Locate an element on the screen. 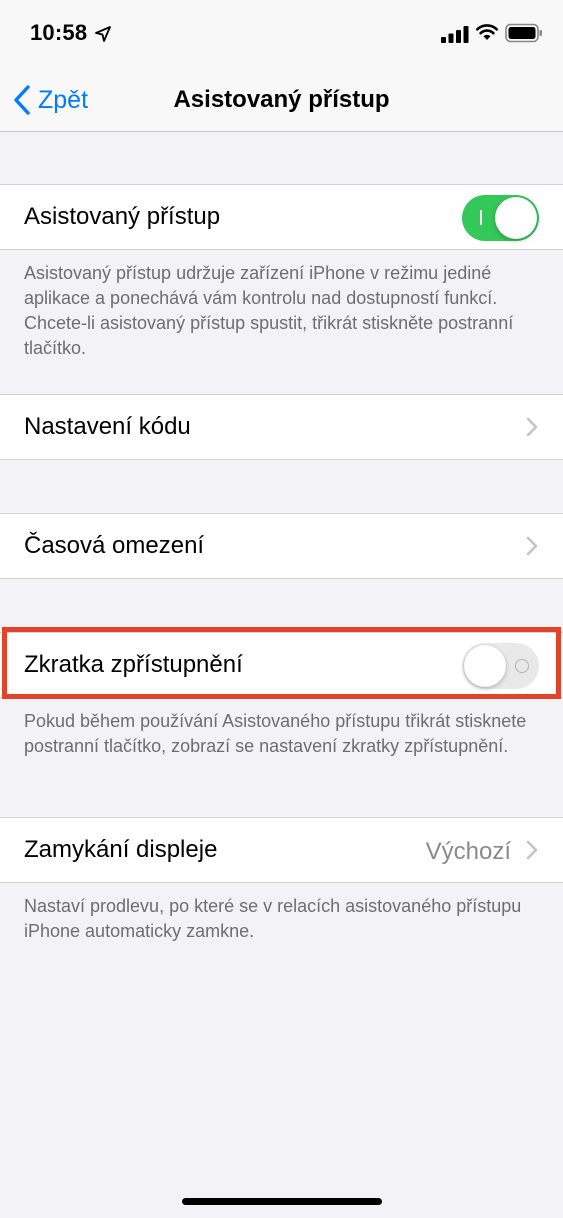 This screenshot has width=563, height=1218. guided-access-row: Asistovaný přístup is located at coordinates (281, 217).